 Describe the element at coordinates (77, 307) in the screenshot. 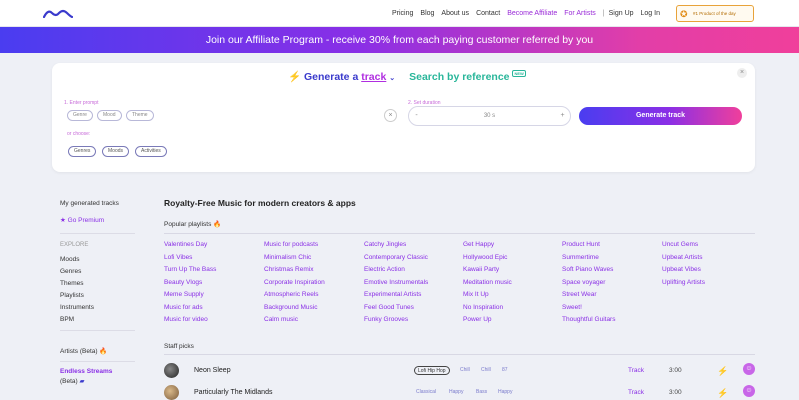

I see `sidebar-item-instruments: Instruments` at that location.